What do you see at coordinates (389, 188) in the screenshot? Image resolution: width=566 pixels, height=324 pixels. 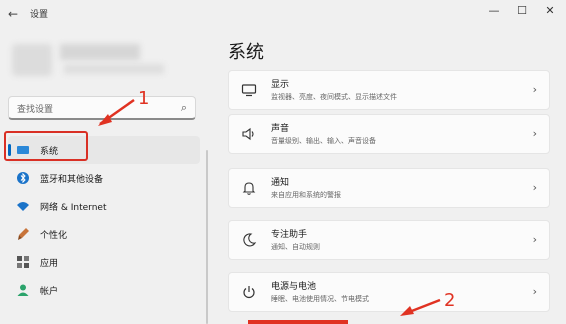 I see `card-notifications: 通知 来自应用和系统的警报 ›` at bounding box center [389, 188].